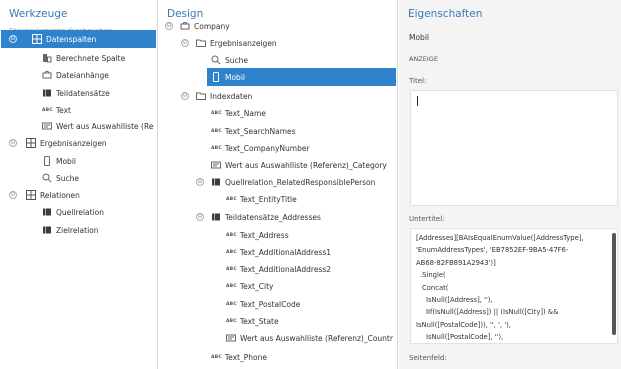  I want to click on code-line: AB68-82FB891A2943')], so click(456, 262).